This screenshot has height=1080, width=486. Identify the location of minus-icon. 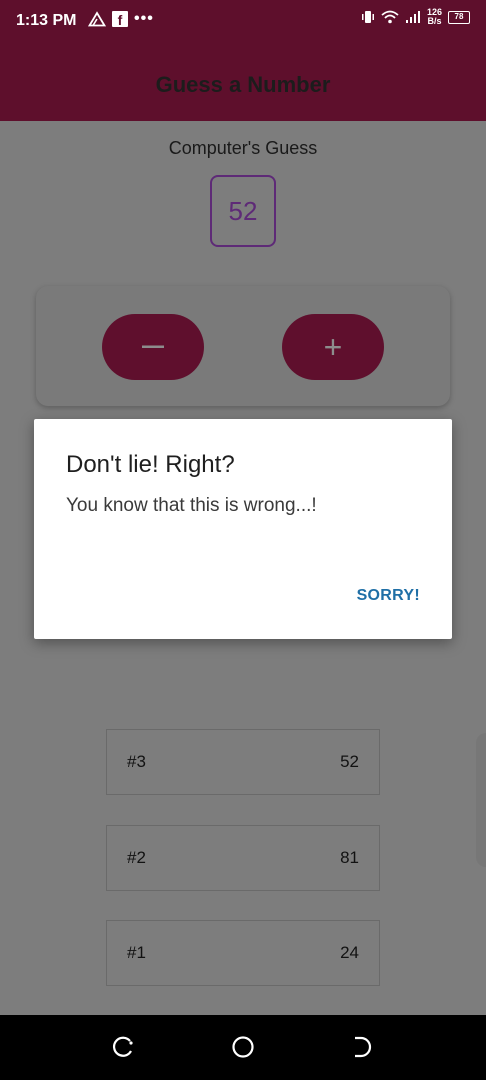
(153, 346).